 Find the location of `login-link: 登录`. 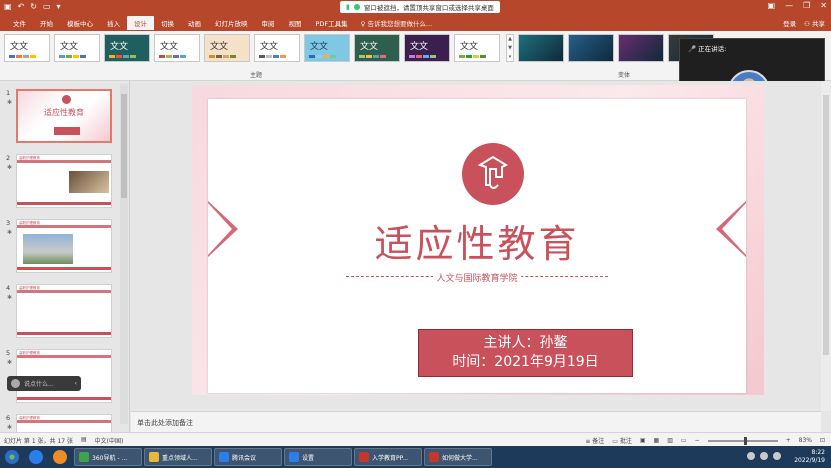

login-link: 登录 is located at coordinates (789, 23).